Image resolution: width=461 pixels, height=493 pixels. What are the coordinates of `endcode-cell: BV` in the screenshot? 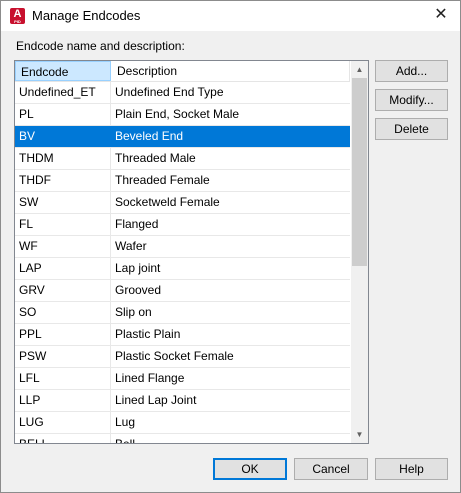 It's located at (27, 136).